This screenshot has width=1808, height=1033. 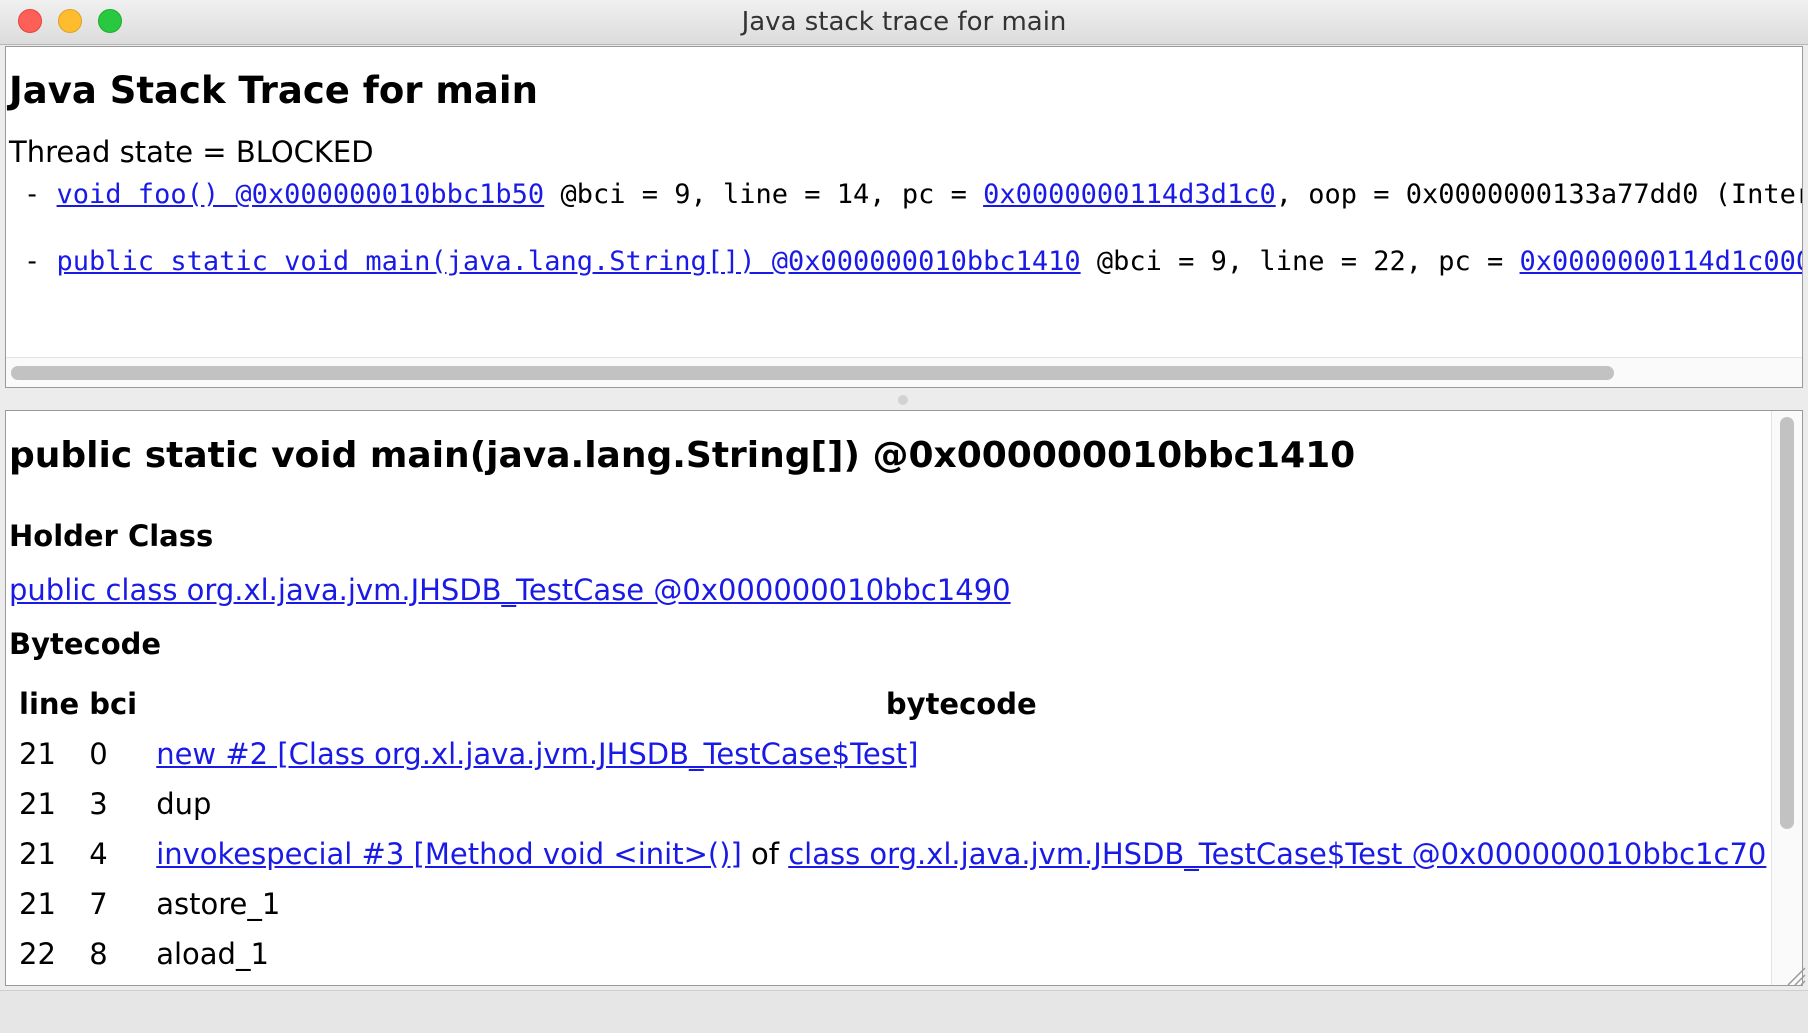 I want to click on thread-state: Thread state = BLOCKED, so click(x=191, y=152).